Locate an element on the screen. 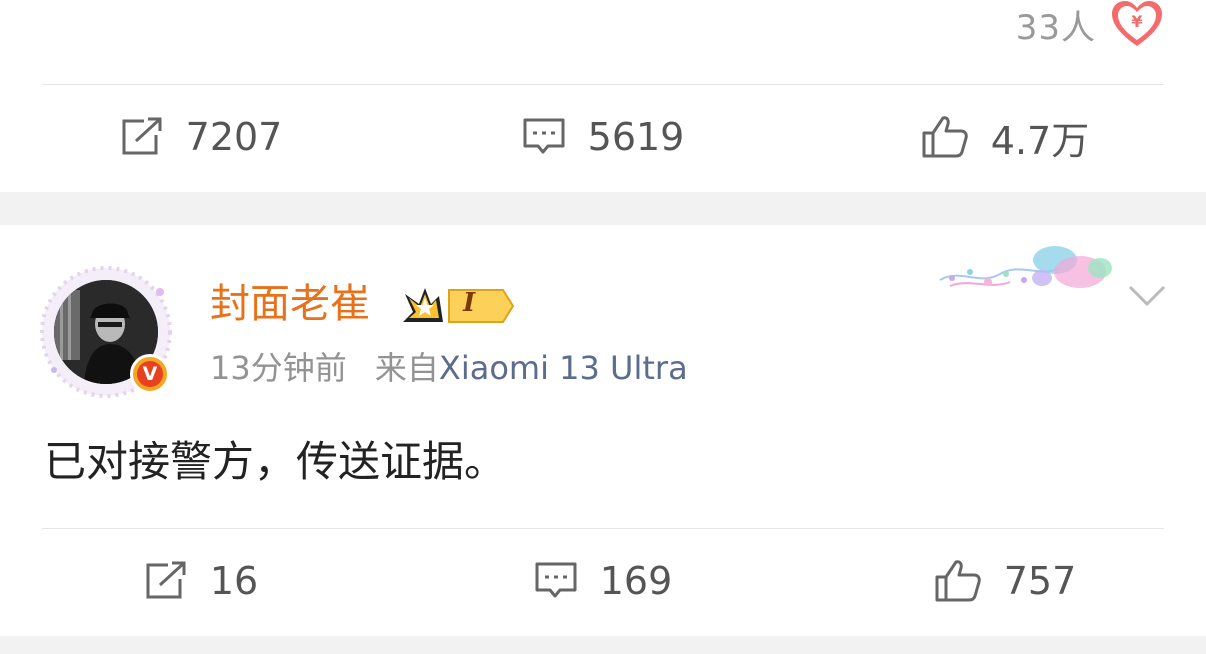  post-time: 13分钟前 is located at coordinates (278, 368).